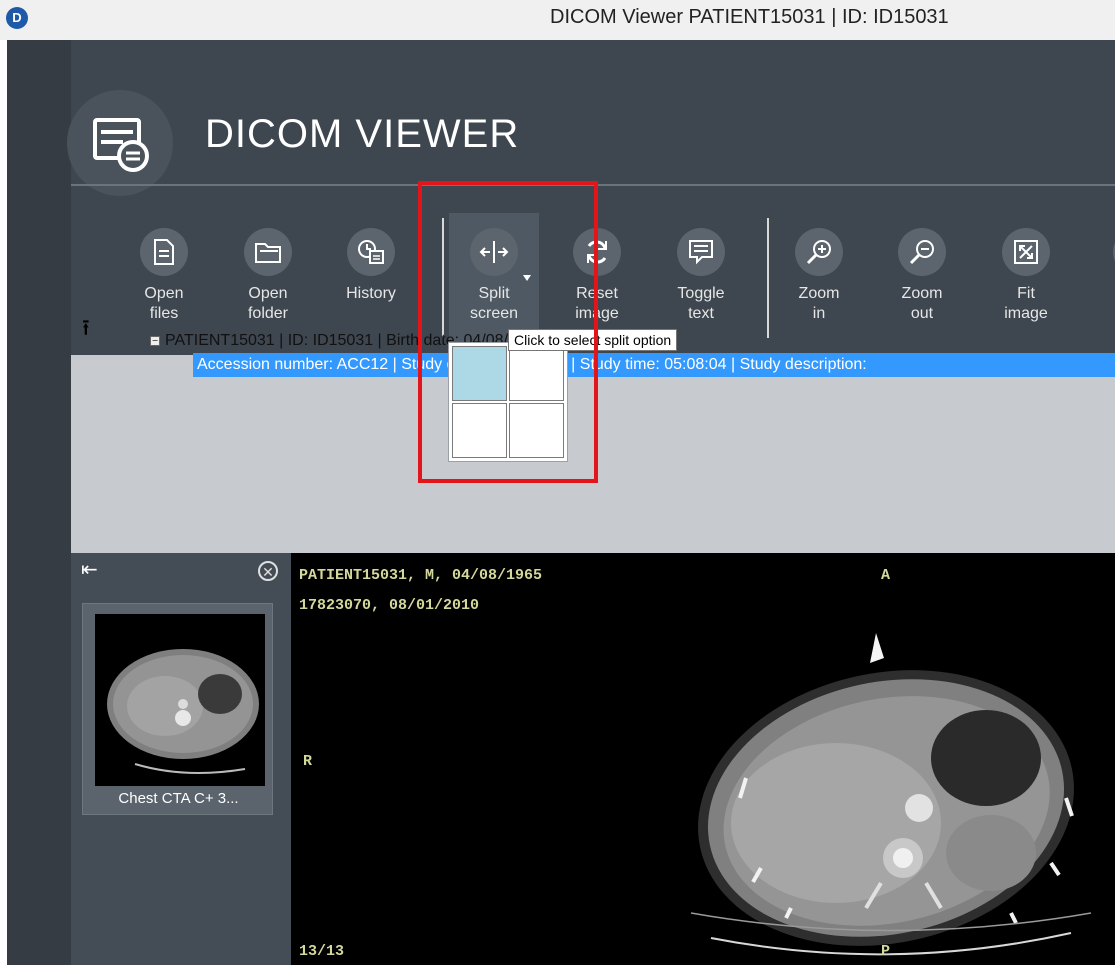  I want to click on file-icon, so click(164, 252).